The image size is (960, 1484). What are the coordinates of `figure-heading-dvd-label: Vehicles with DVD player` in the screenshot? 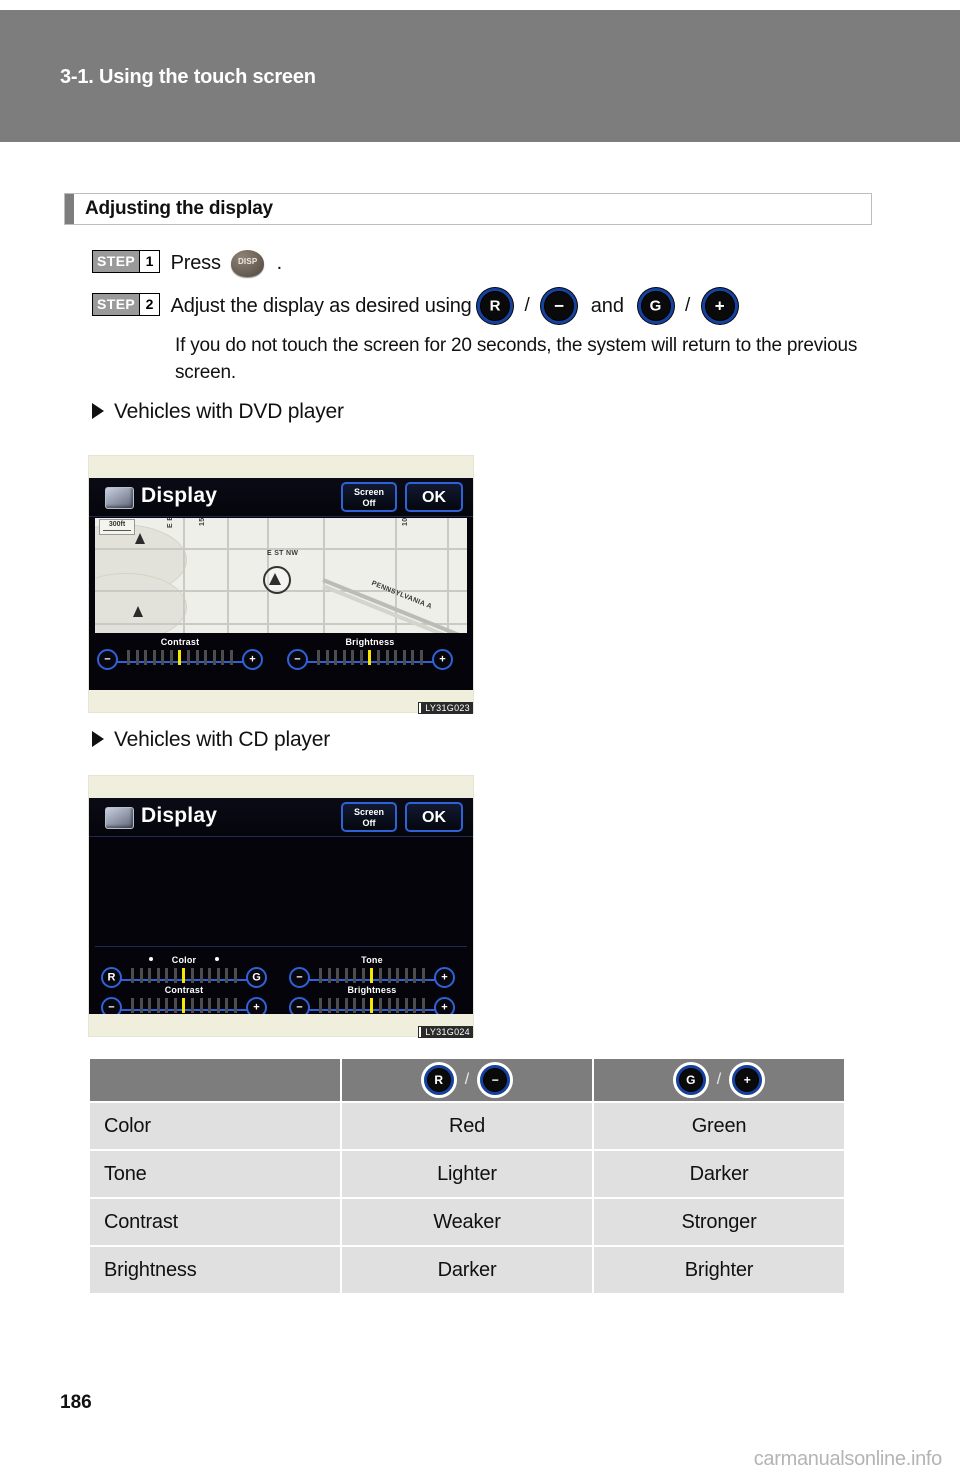 It's located at (229, 411).